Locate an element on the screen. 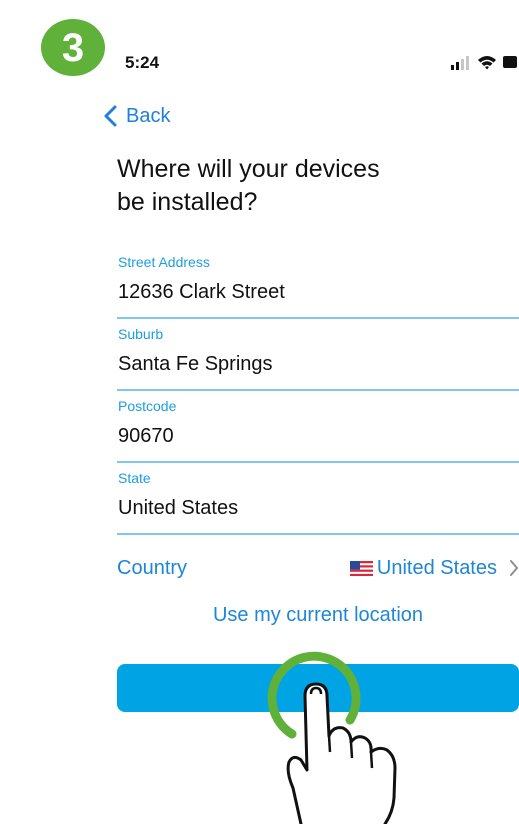 Image resolution: width=519 pixels, height=824 pixels. postcode-input: 90670 is located at coordinates (146, 436).